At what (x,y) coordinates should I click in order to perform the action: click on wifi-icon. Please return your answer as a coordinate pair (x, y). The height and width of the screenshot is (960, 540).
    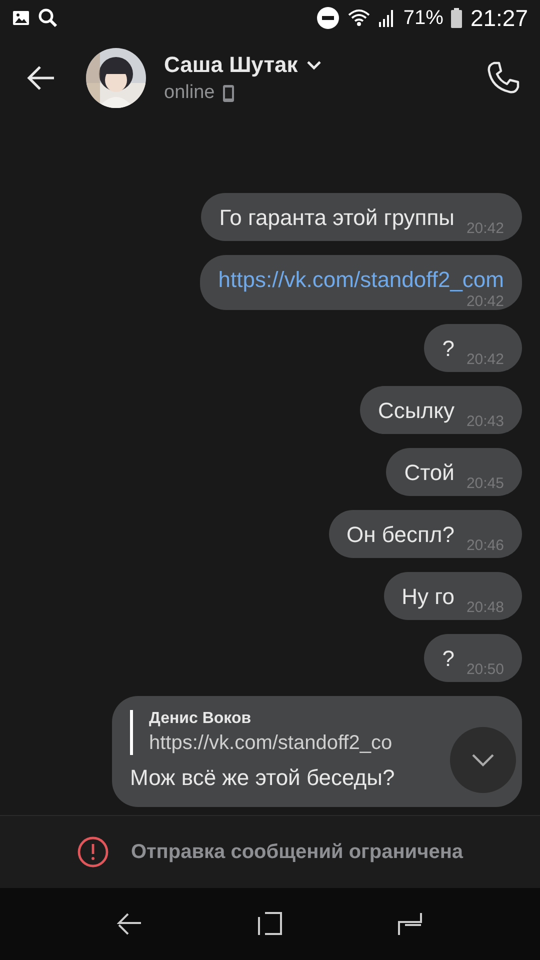
    Looking at the image, I should click on (359, 18).